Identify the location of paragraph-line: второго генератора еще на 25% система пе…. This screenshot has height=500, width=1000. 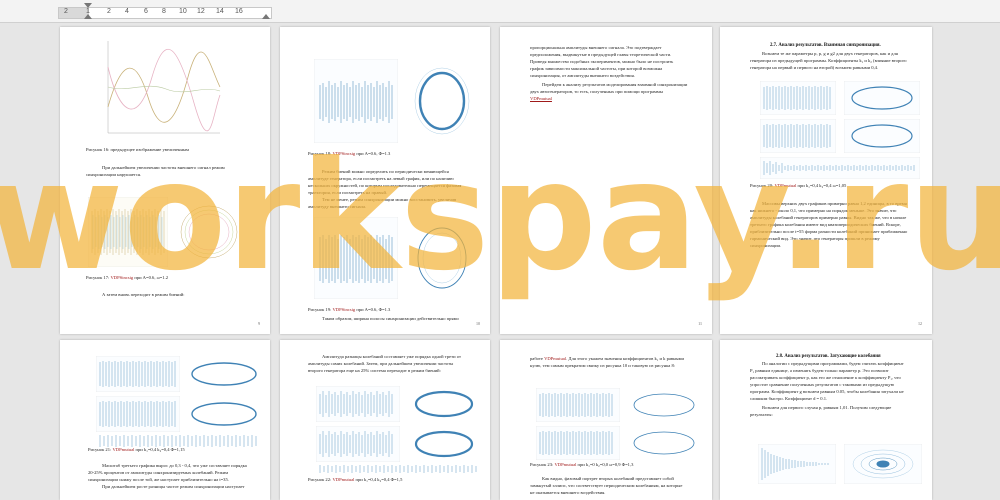
(374, 370).